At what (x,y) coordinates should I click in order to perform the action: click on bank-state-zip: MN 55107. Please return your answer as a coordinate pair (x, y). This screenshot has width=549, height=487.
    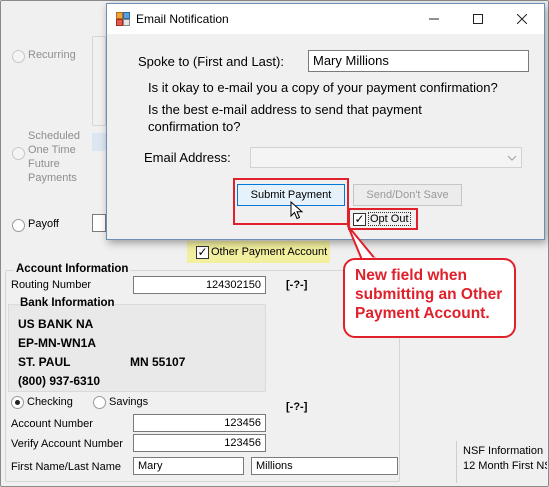
    Looking at the image, I should click on (158, 362).